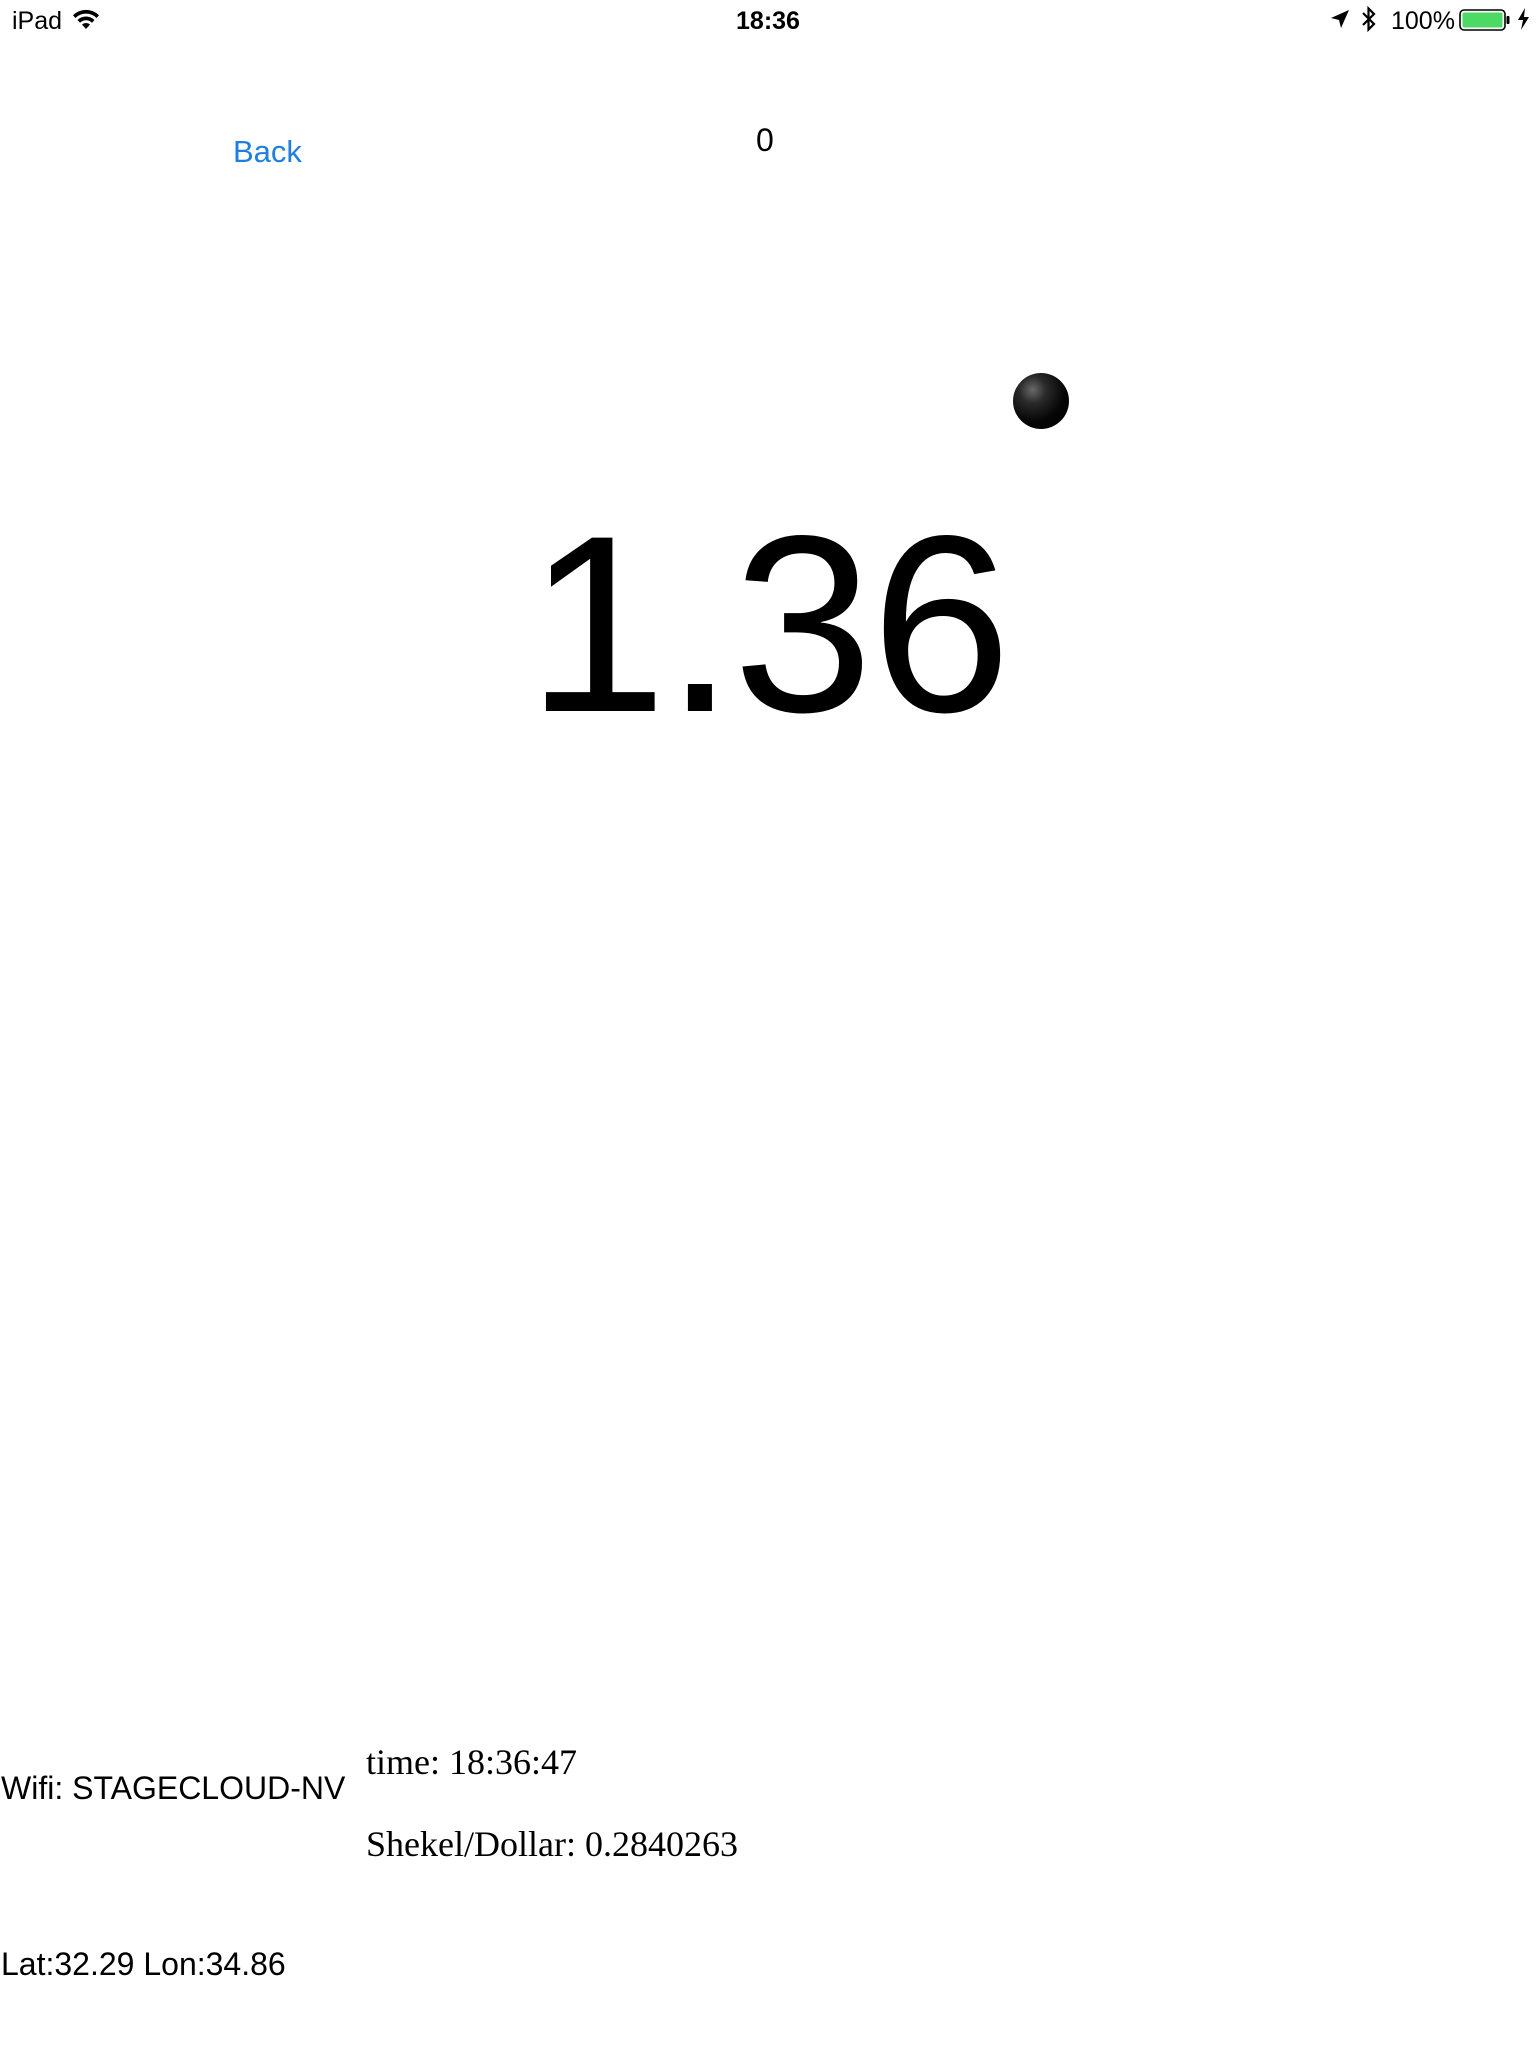 The image size is (1536, 2048). Describe the element at coordinates (765, 140) in the screenshot. I see `counter-label: 0` at that location.